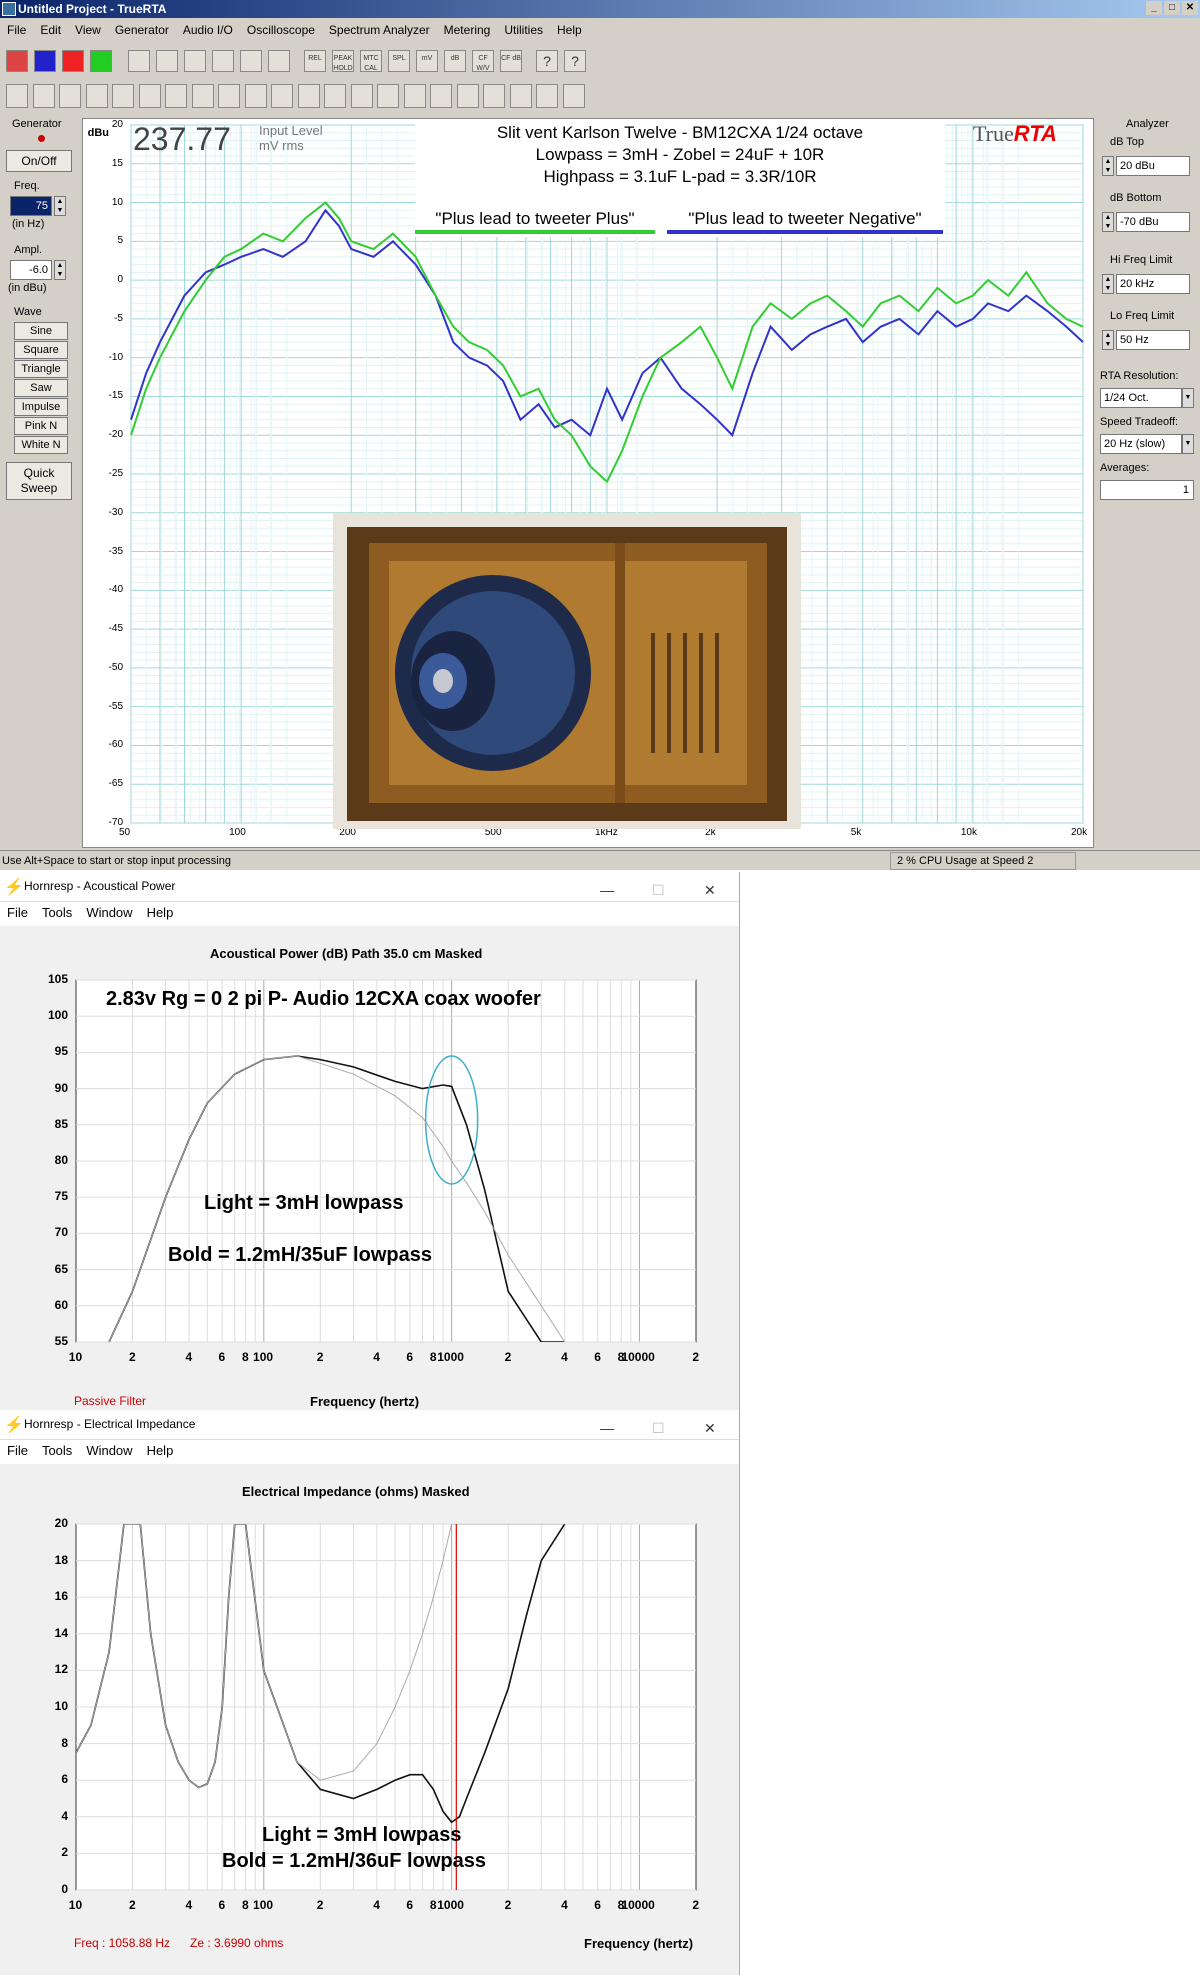  Describe the element at coordinates (343, 61) in the screenshot. I see `toolbar-button-peak-hold: PEAK HOLD` at that location.